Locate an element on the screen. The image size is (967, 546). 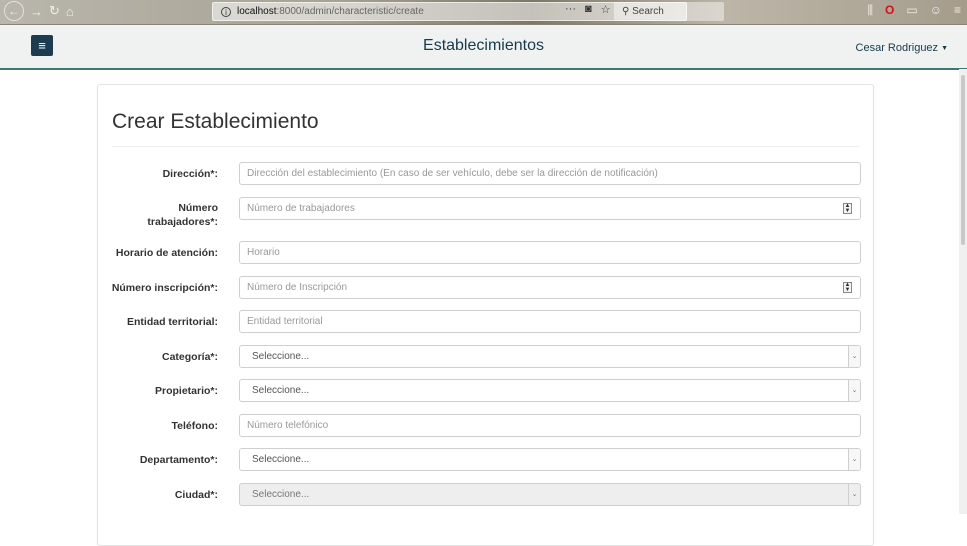
horario-label: Horario de atención: is located at coordinates (166, 253).